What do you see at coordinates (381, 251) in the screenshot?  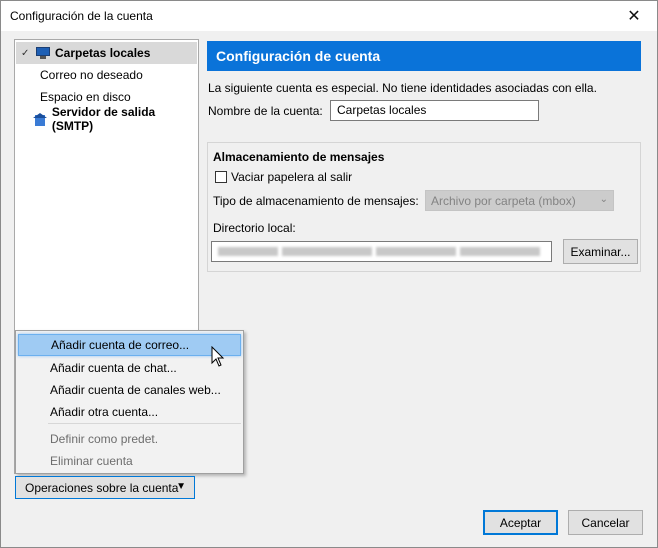 I see `local-directory-input` at bounding box center [381, 251].